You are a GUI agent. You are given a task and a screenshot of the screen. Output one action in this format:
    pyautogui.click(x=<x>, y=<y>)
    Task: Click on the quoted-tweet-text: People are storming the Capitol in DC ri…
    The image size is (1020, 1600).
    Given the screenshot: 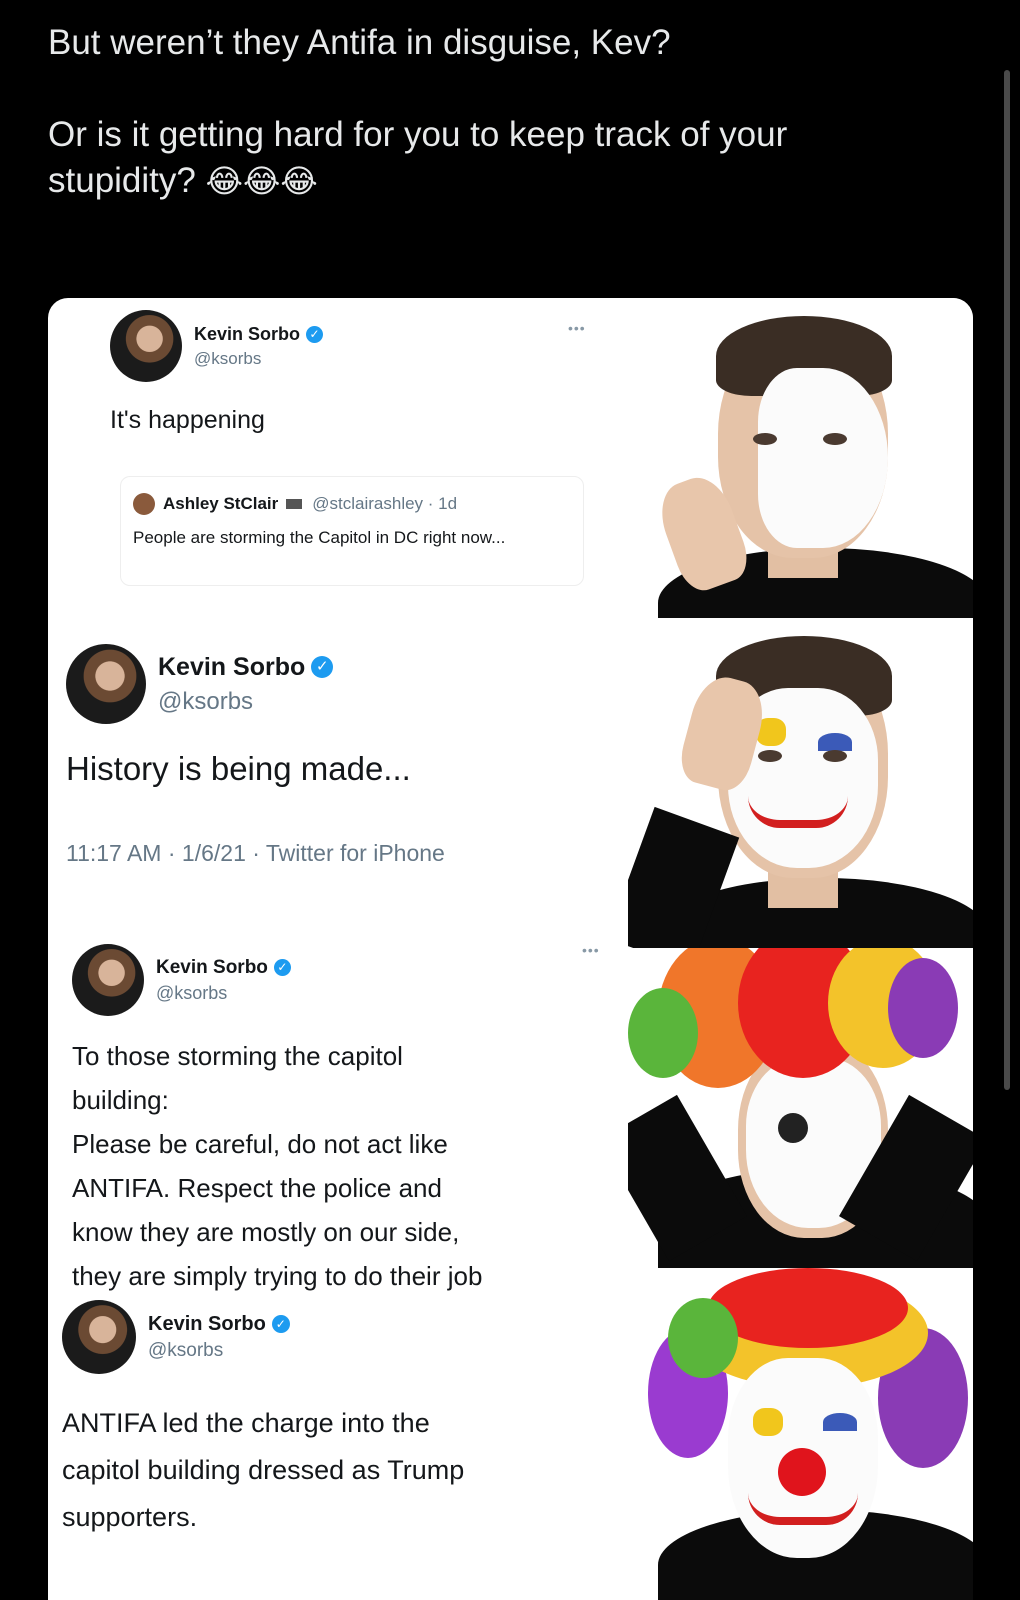 What is the action you would take?
    pyautogui.click(x=319, y=537)
    